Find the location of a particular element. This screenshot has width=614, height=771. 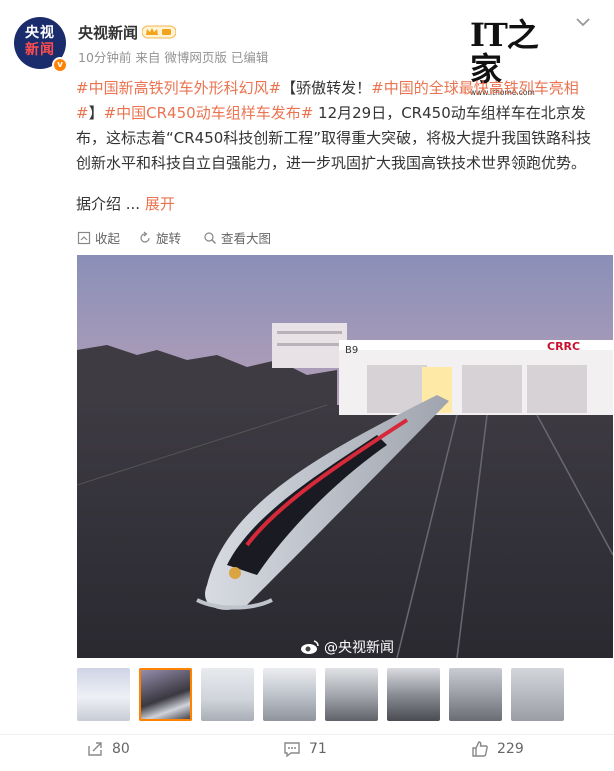

collapse-button: 收起 is located at coordinates (98, 237).